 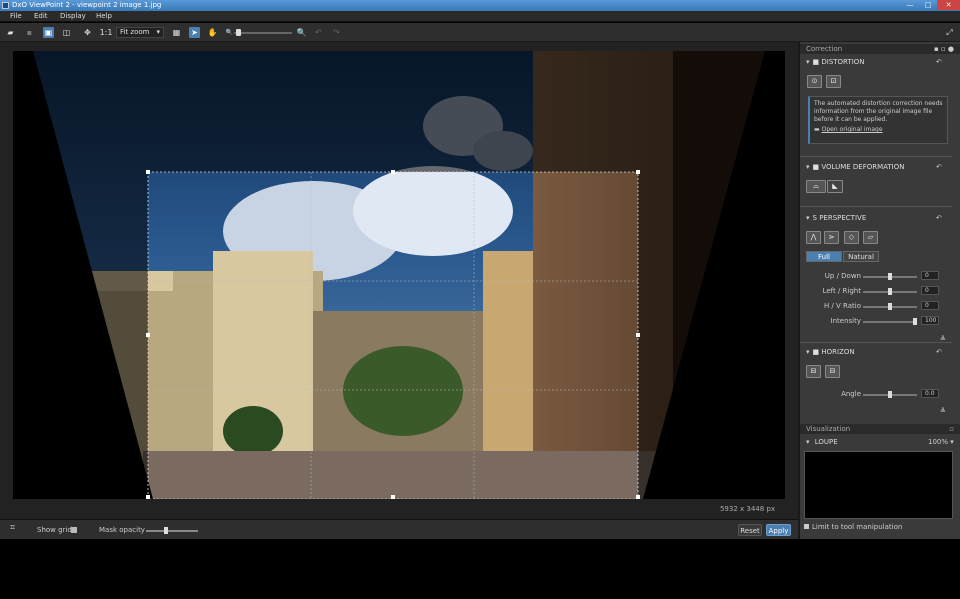 I want to click on correction-header: Correction ▪ ▫ ●, so click(x=880, y=49).